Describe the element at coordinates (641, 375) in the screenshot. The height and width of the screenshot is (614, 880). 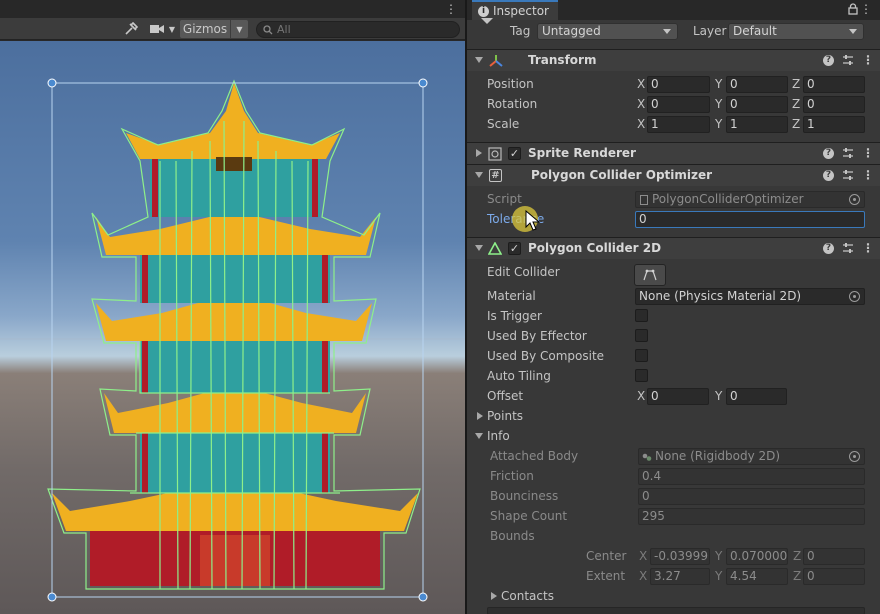
I see `auto-tiling-checkbox` at that location.